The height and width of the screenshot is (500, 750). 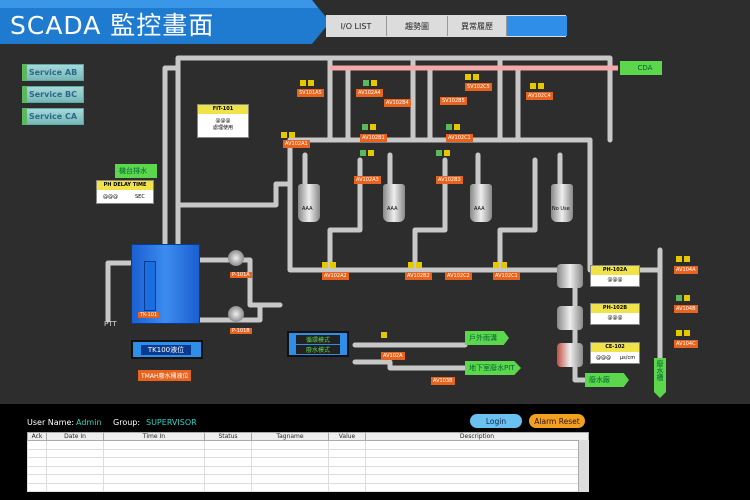 I want to click on filter-a: AAA, so click(x=309, y=203).